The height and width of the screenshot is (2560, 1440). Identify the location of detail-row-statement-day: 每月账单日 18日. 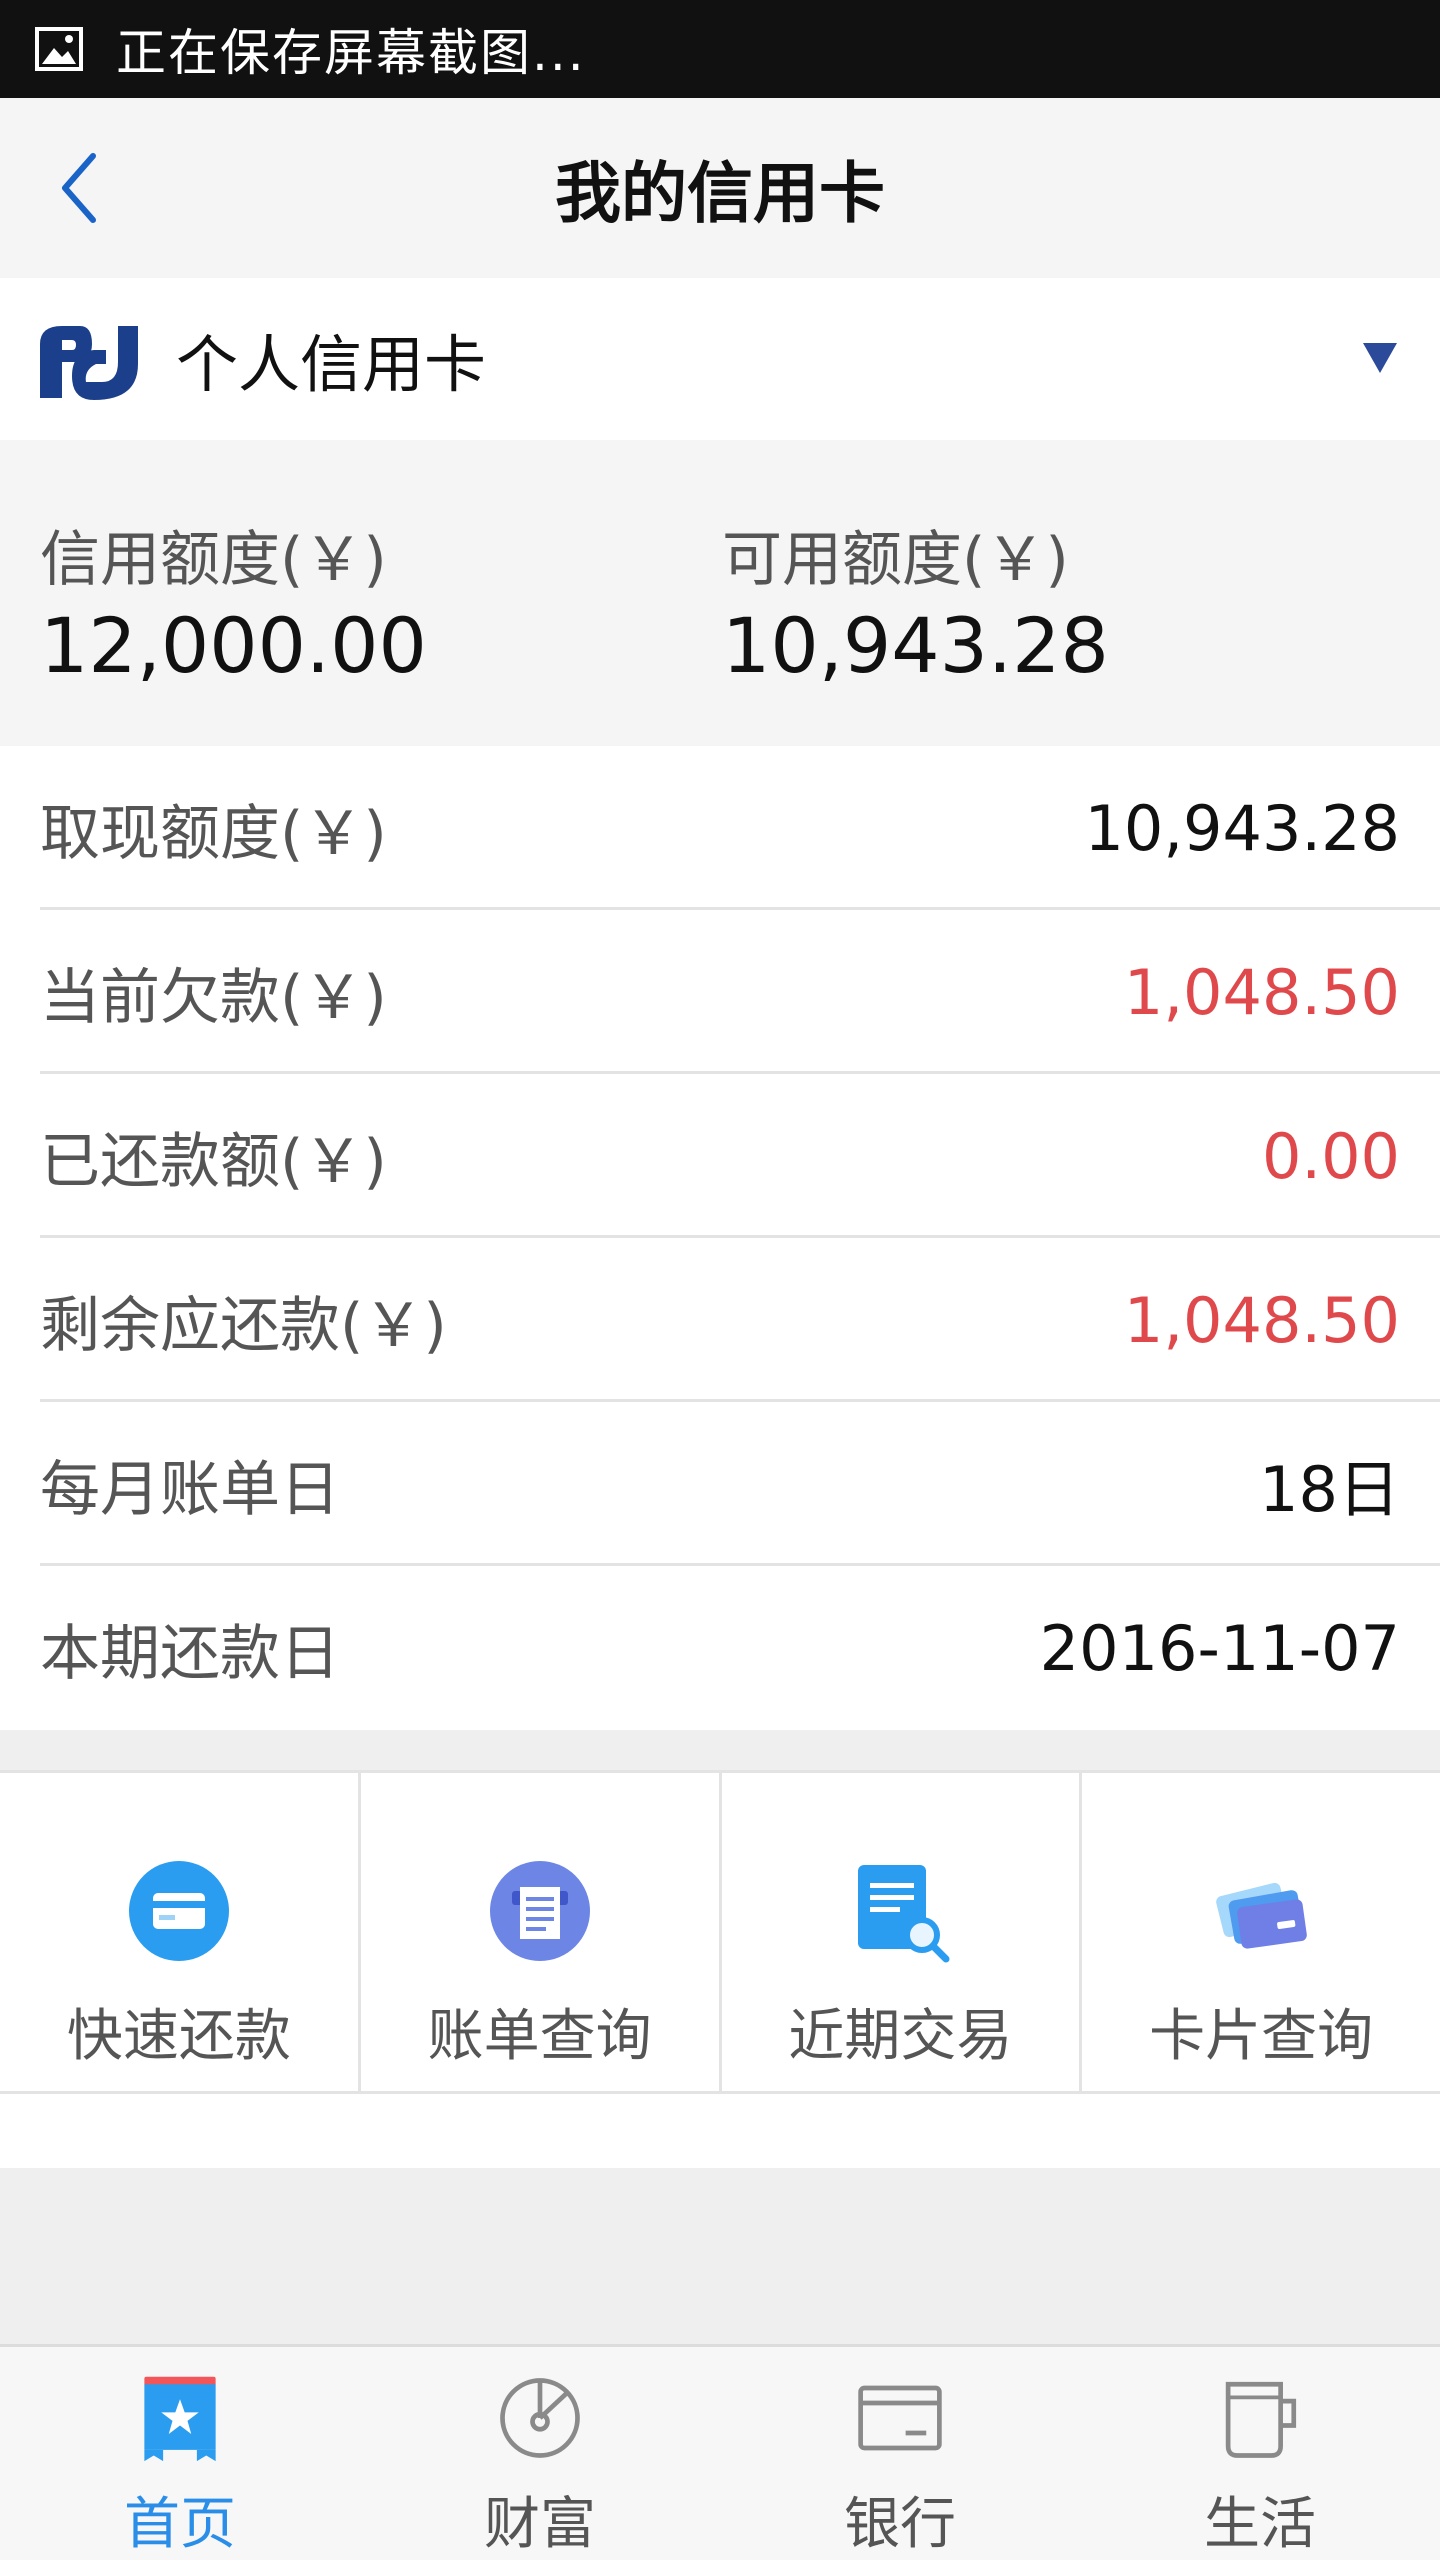
(720, 1484).